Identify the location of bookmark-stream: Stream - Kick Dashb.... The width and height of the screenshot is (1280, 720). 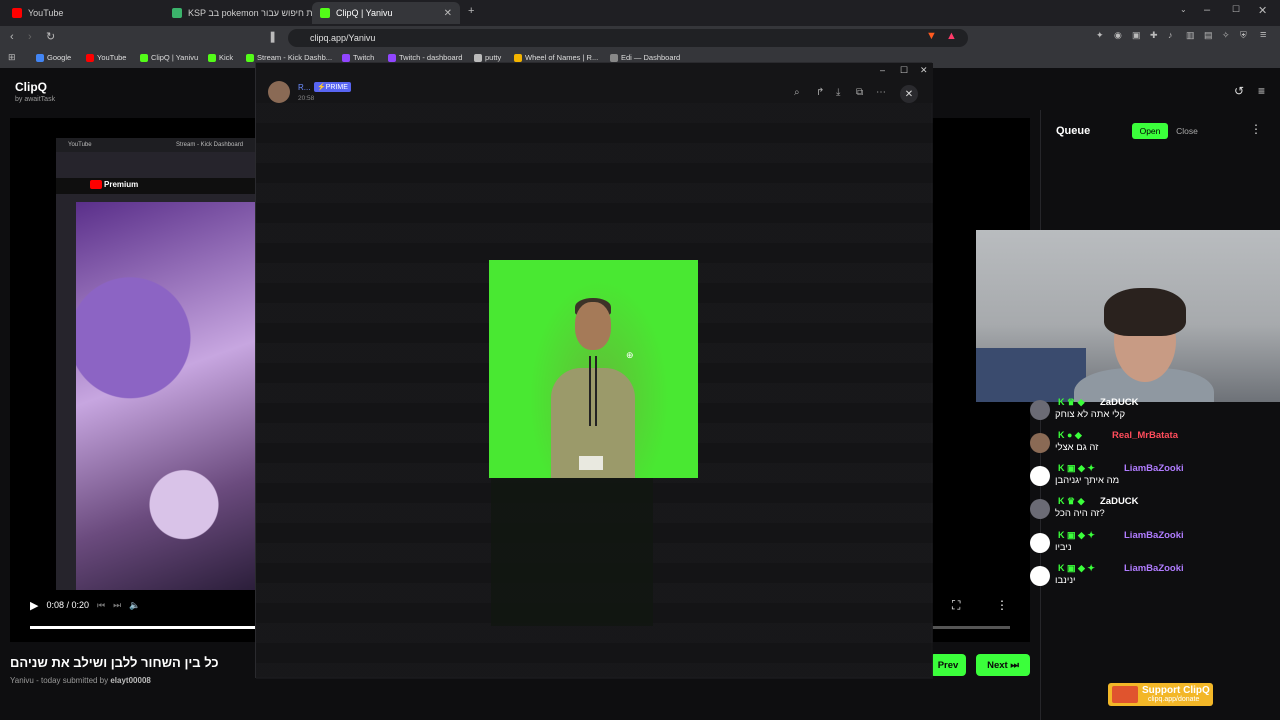
(289, 57).